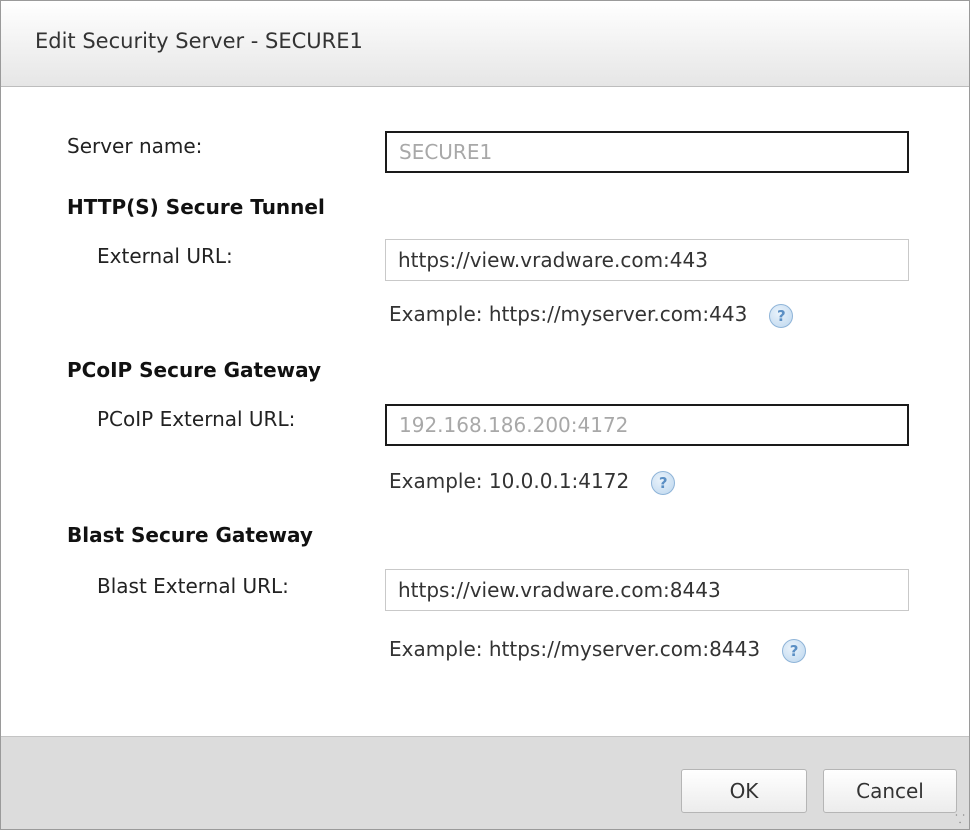 This screenshot has width=970, height=830. What do you see at coordinates (890, 791) in the screenshot?
I see `cancel-button: Cancel` at bounding box center [890, 791].